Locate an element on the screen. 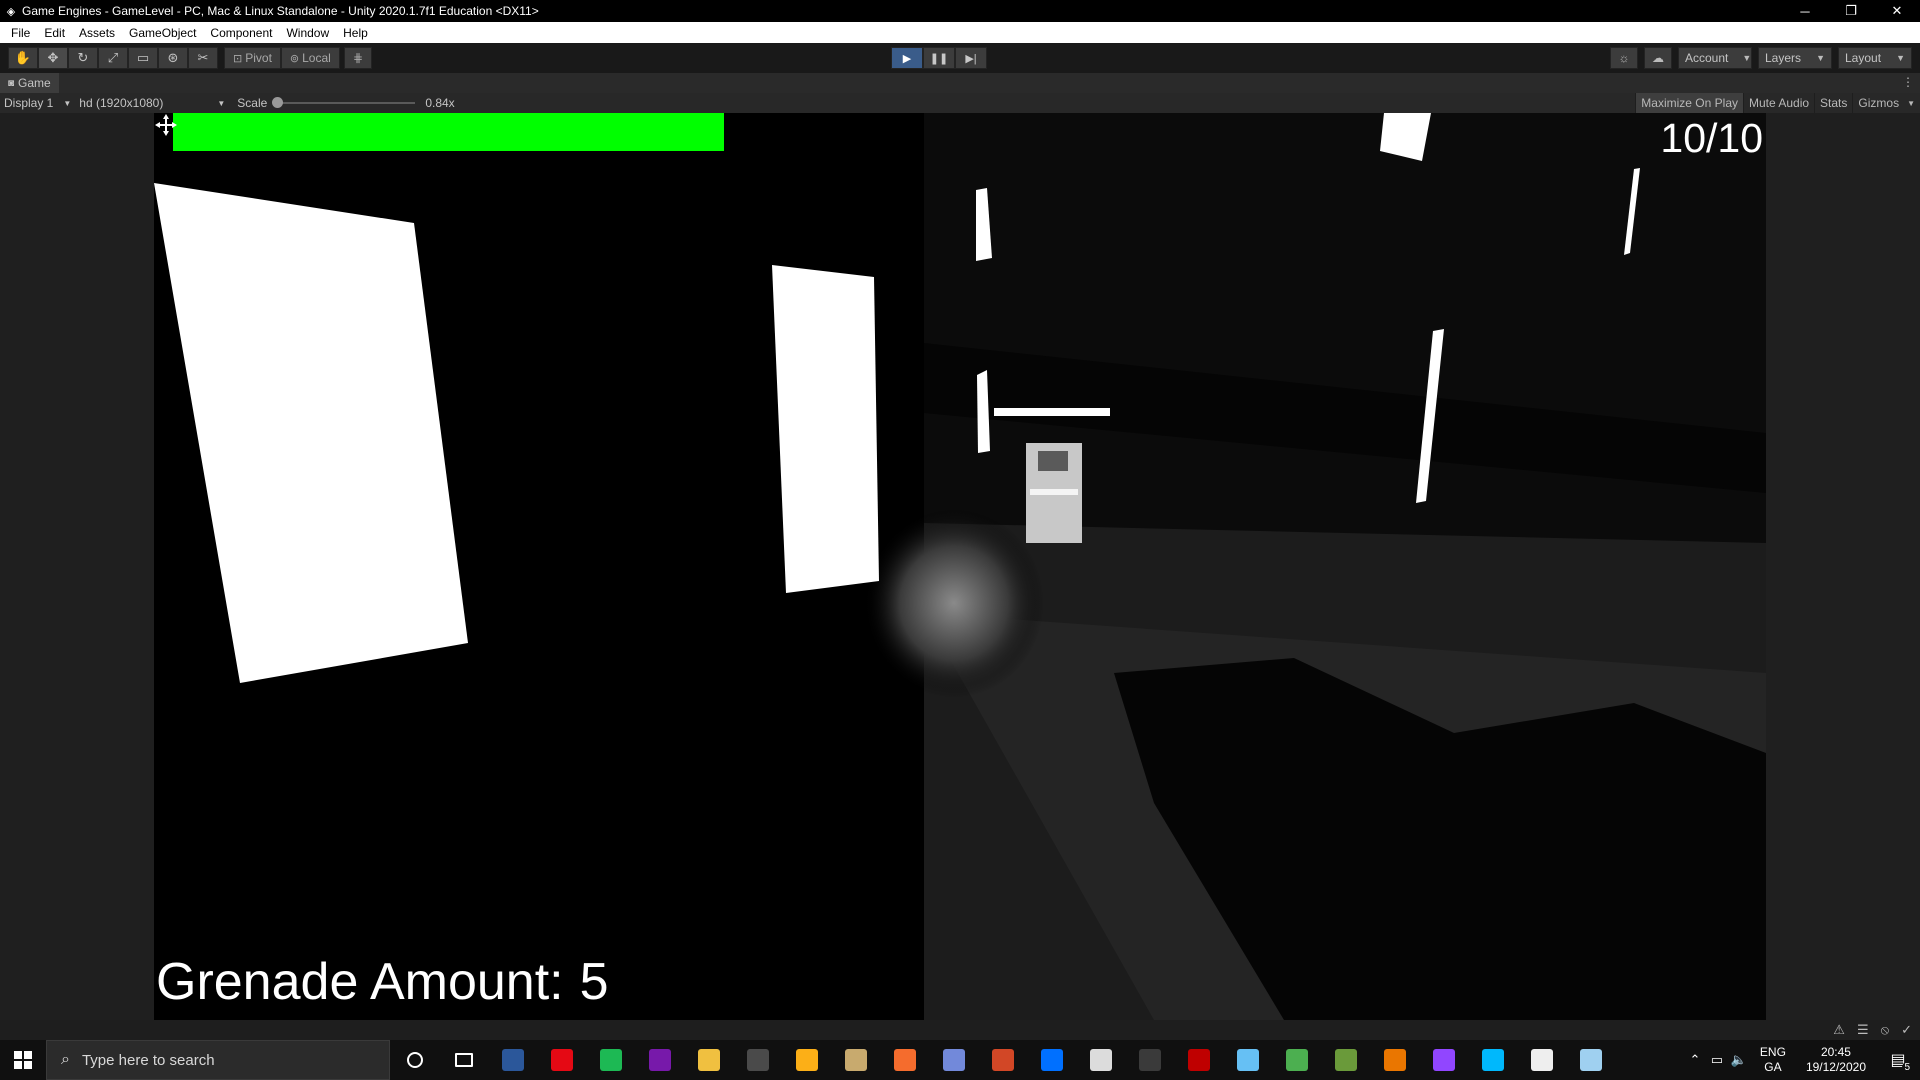  status-check-icon: ✓ is located at coordinates (1906, 1030).